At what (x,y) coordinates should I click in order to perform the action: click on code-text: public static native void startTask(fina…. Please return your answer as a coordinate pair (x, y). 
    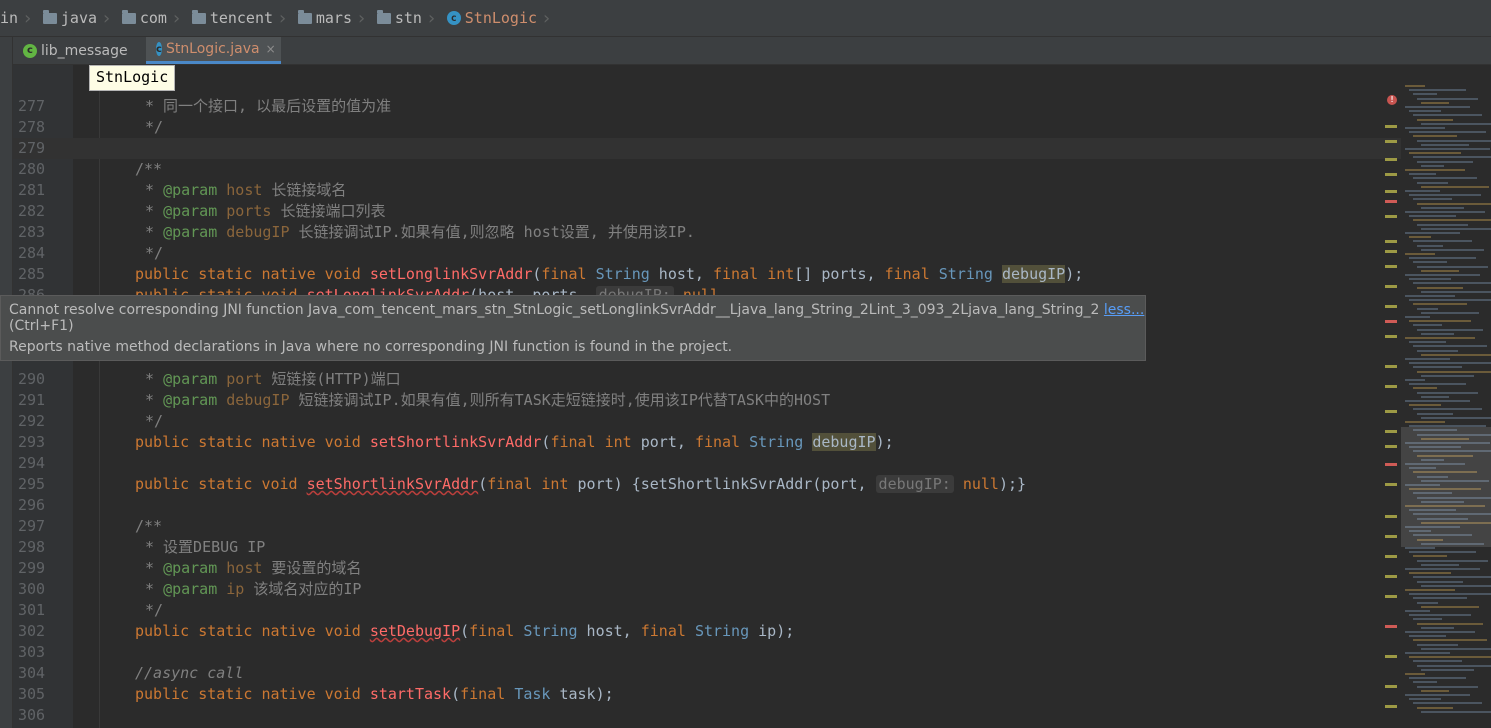
    Looking at the image, I should click on (374, 694).